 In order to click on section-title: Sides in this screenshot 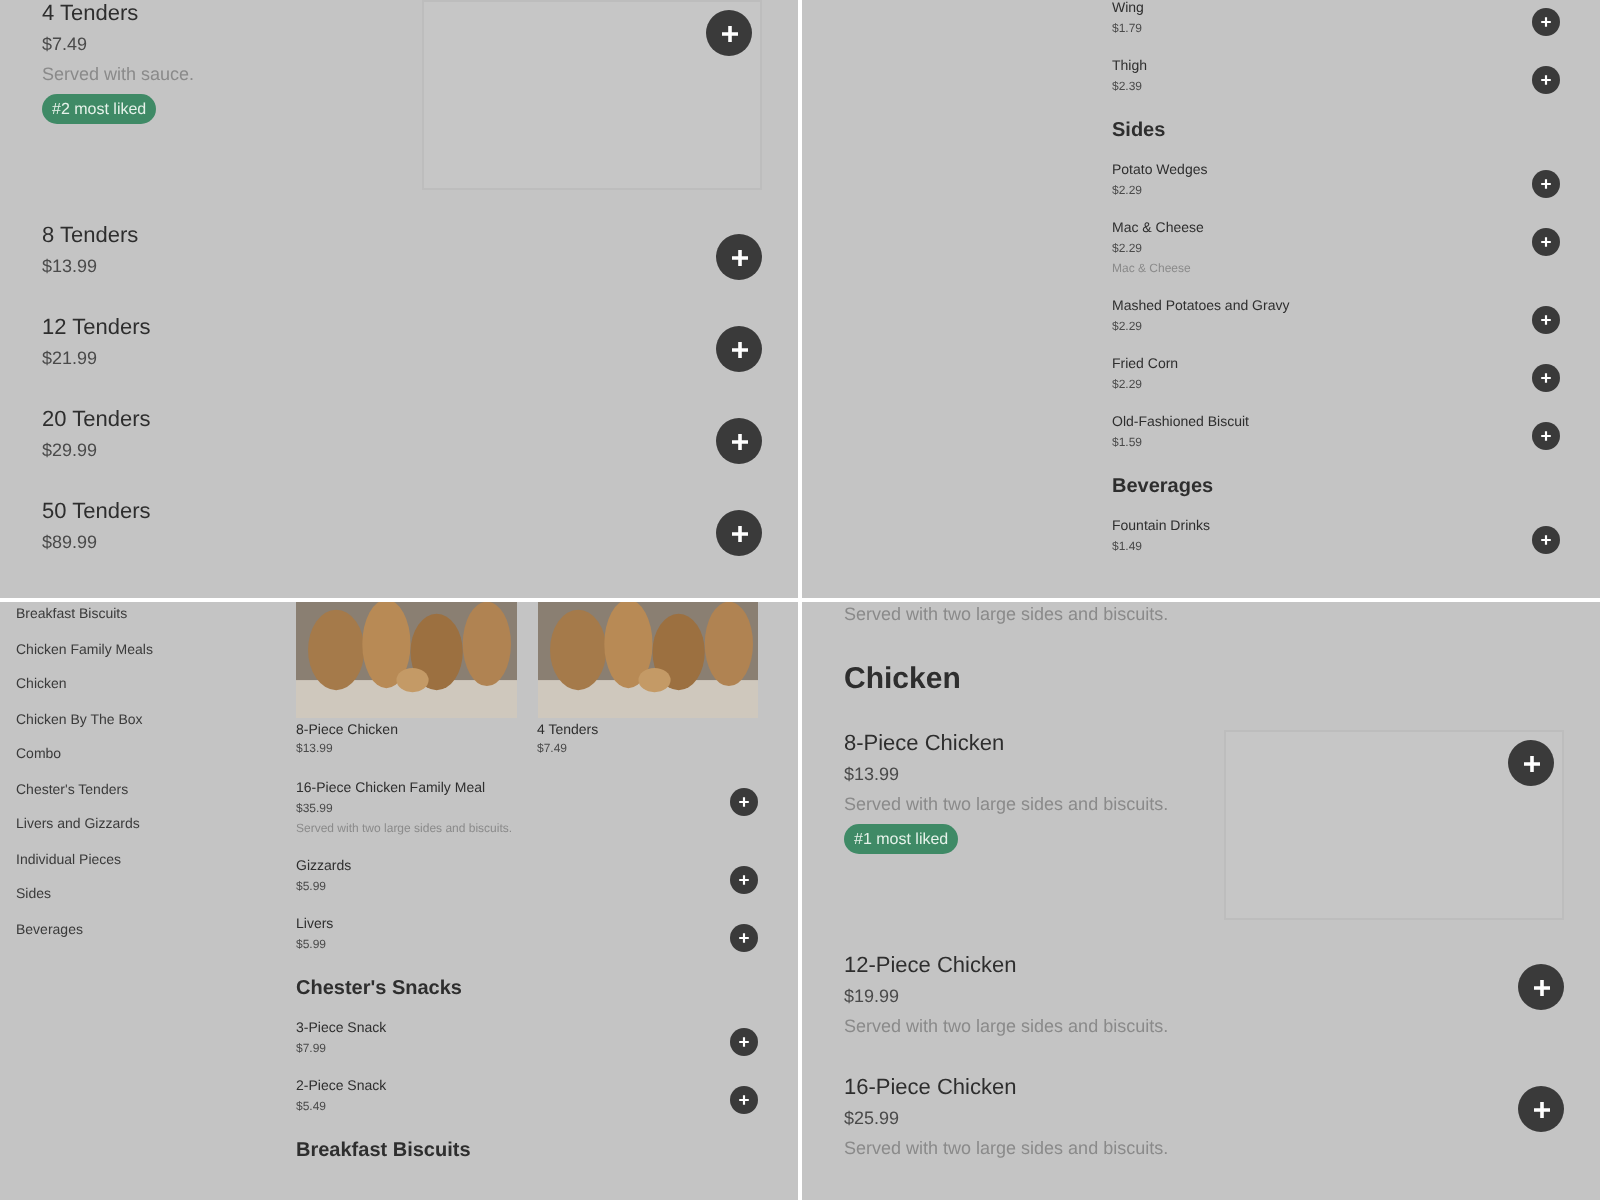, I will do `click(1140, 132)`.